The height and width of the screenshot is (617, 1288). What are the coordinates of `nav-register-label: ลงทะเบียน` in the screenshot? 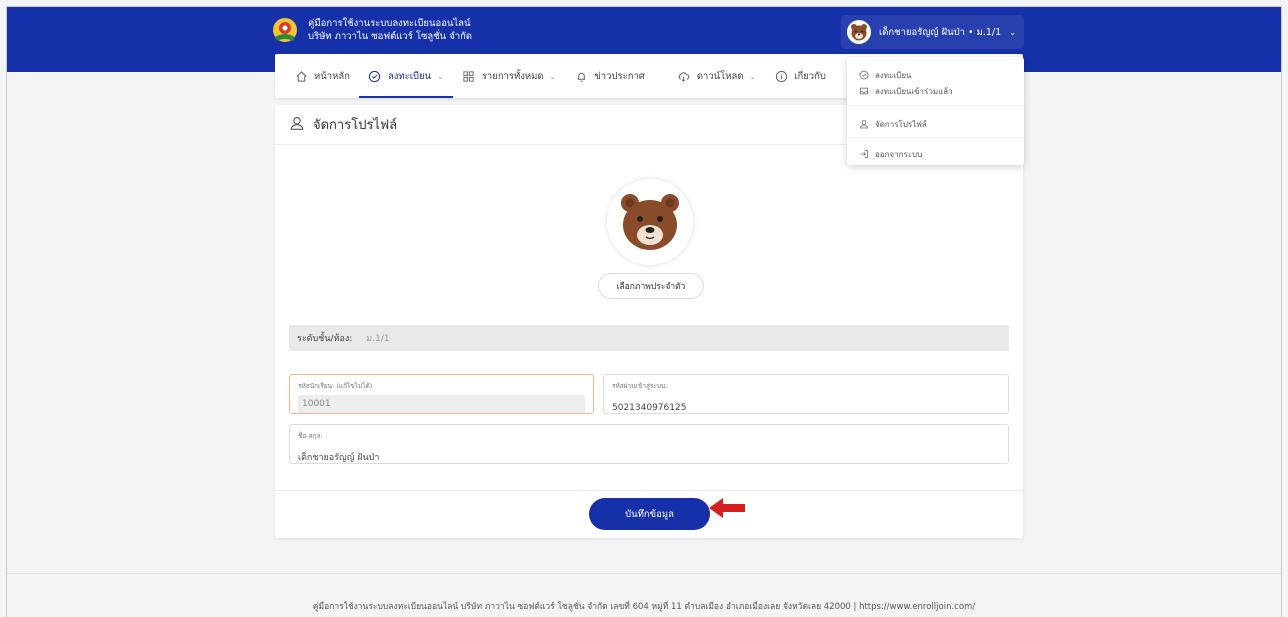 It's located at (409, 76).